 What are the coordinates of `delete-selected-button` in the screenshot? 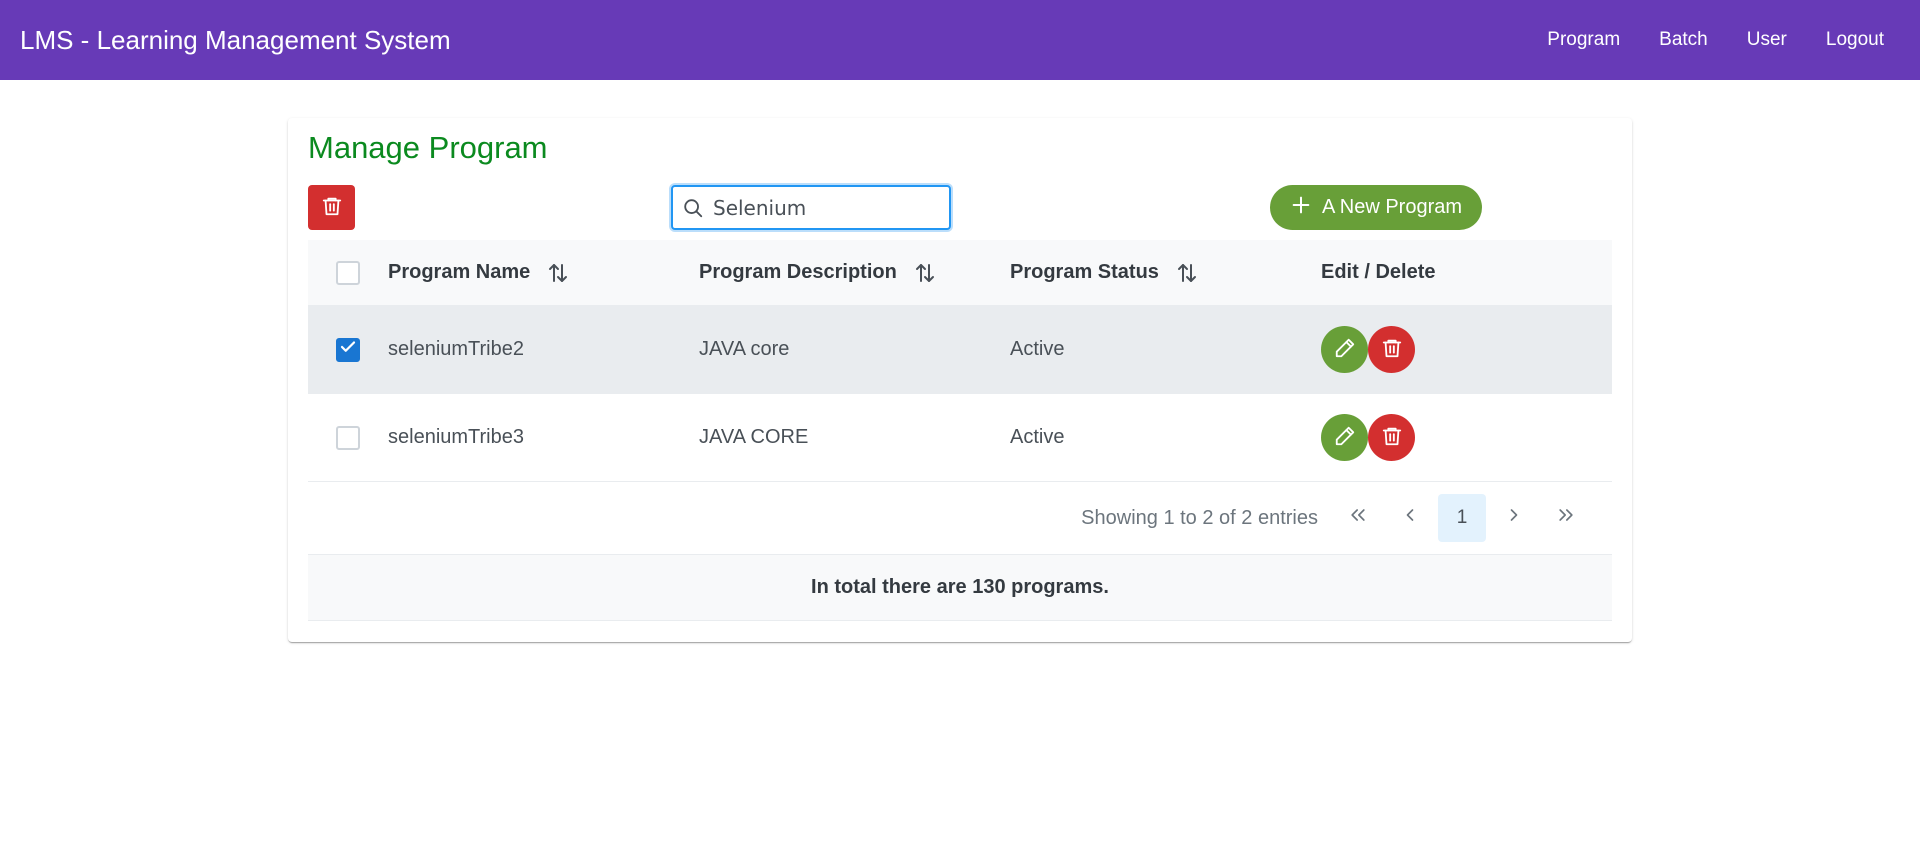 It's located at (331, 207).